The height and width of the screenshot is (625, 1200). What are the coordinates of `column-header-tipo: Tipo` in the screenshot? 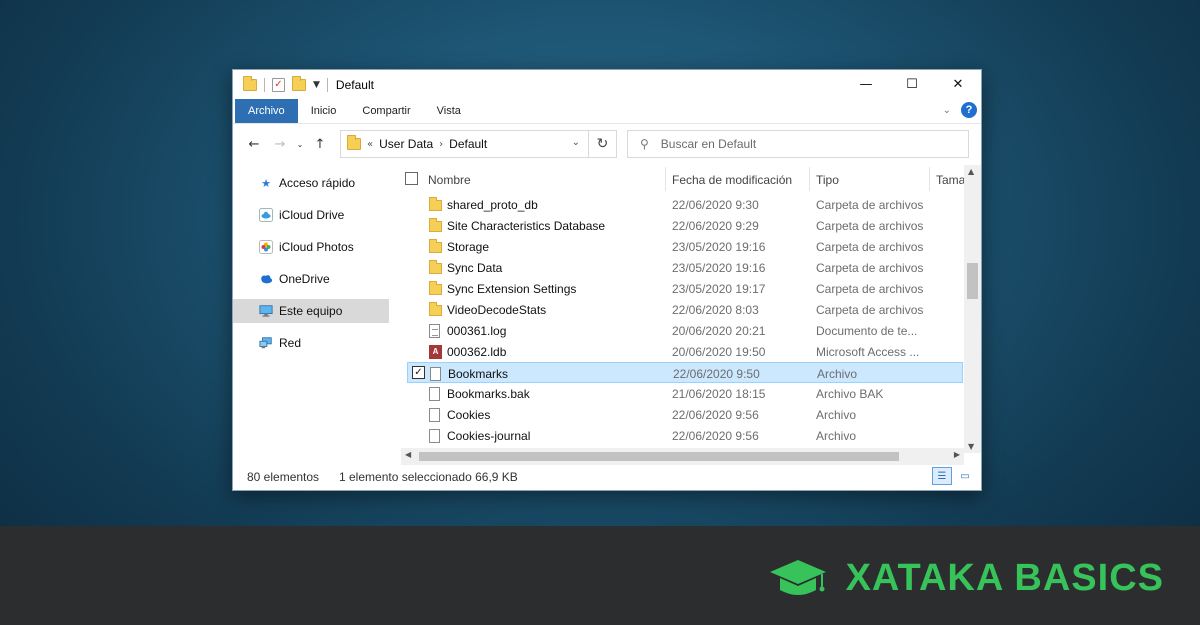 It's located at (827, 180).